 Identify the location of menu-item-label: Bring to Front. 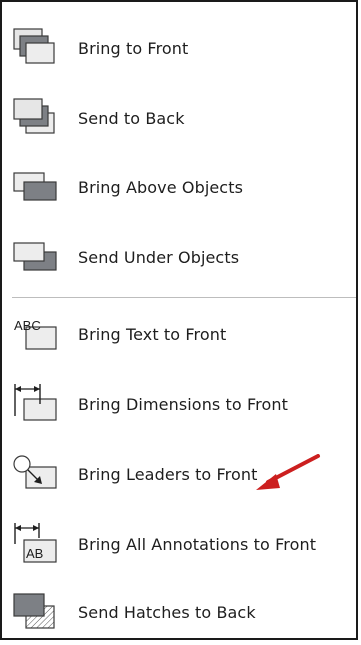
(133, 48).